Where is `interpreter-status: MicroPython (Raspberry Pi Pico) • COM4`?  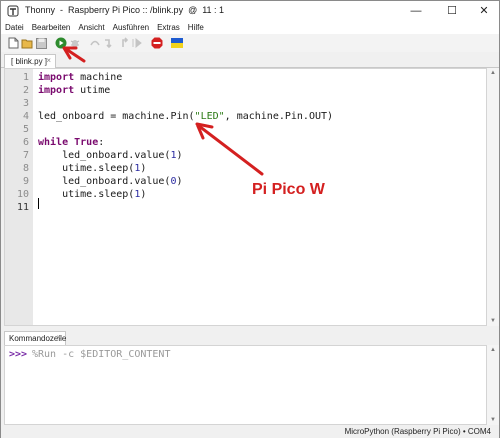 interpreter-status: MicroPython (Raspberry Pi Pico) • COM4 is located at coordinates (418, 431).